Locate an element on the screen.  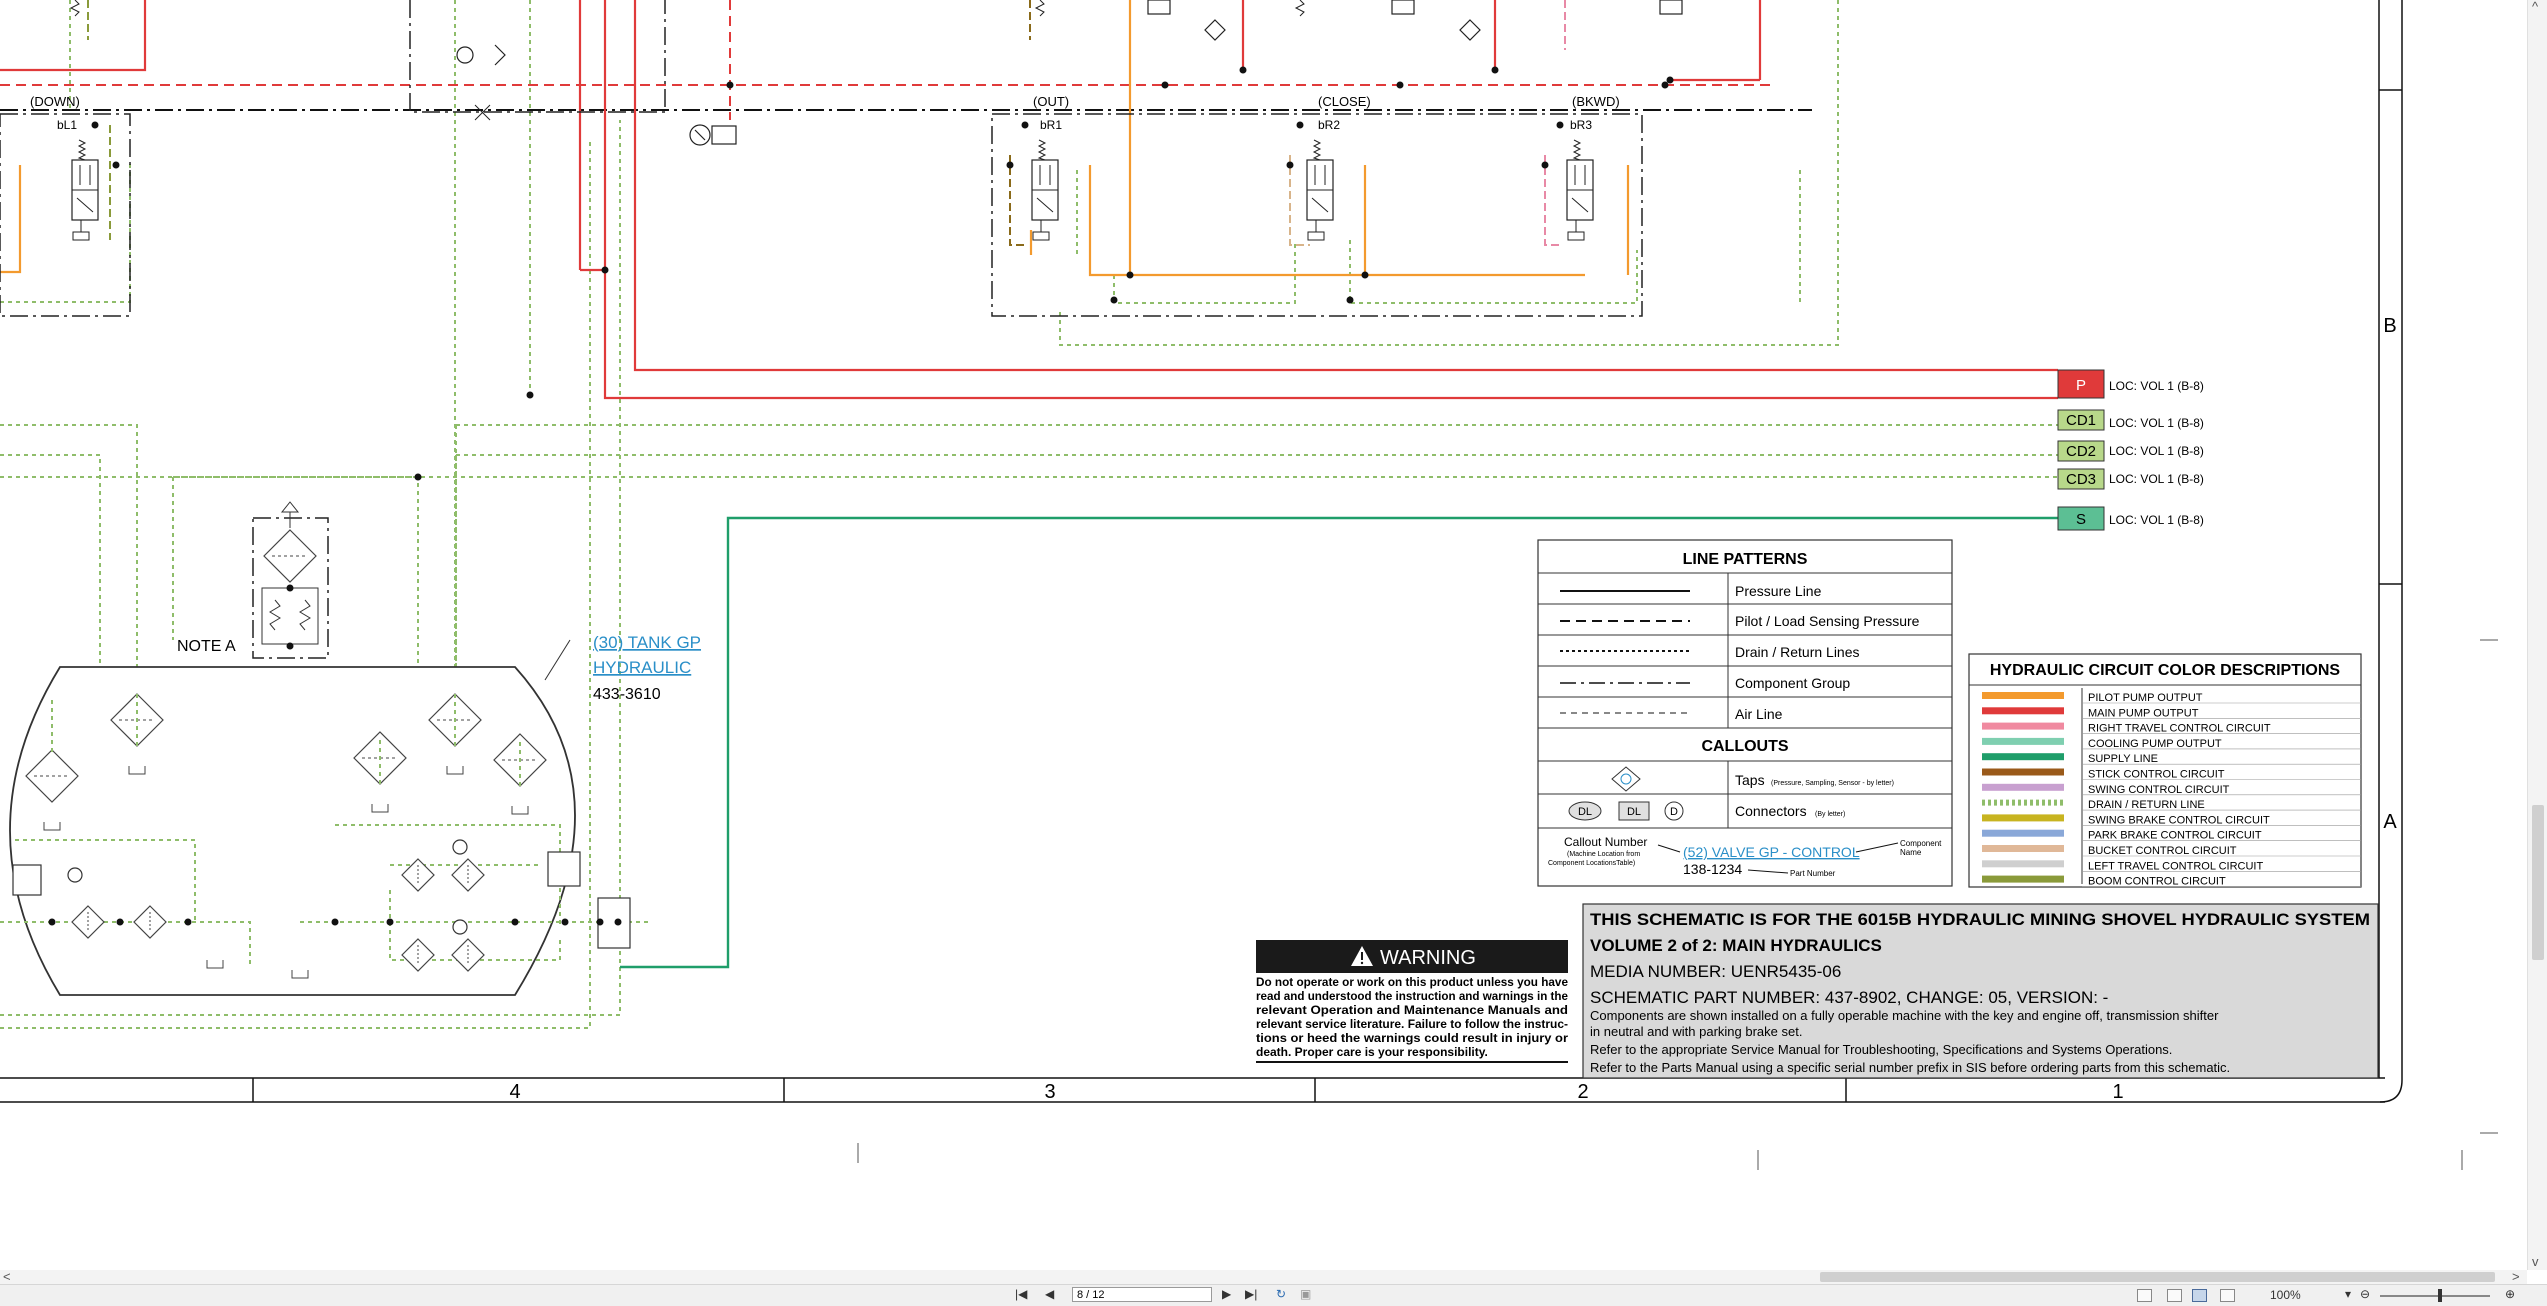
zoom-level: 100% is located at coordinates (2285, 1295).